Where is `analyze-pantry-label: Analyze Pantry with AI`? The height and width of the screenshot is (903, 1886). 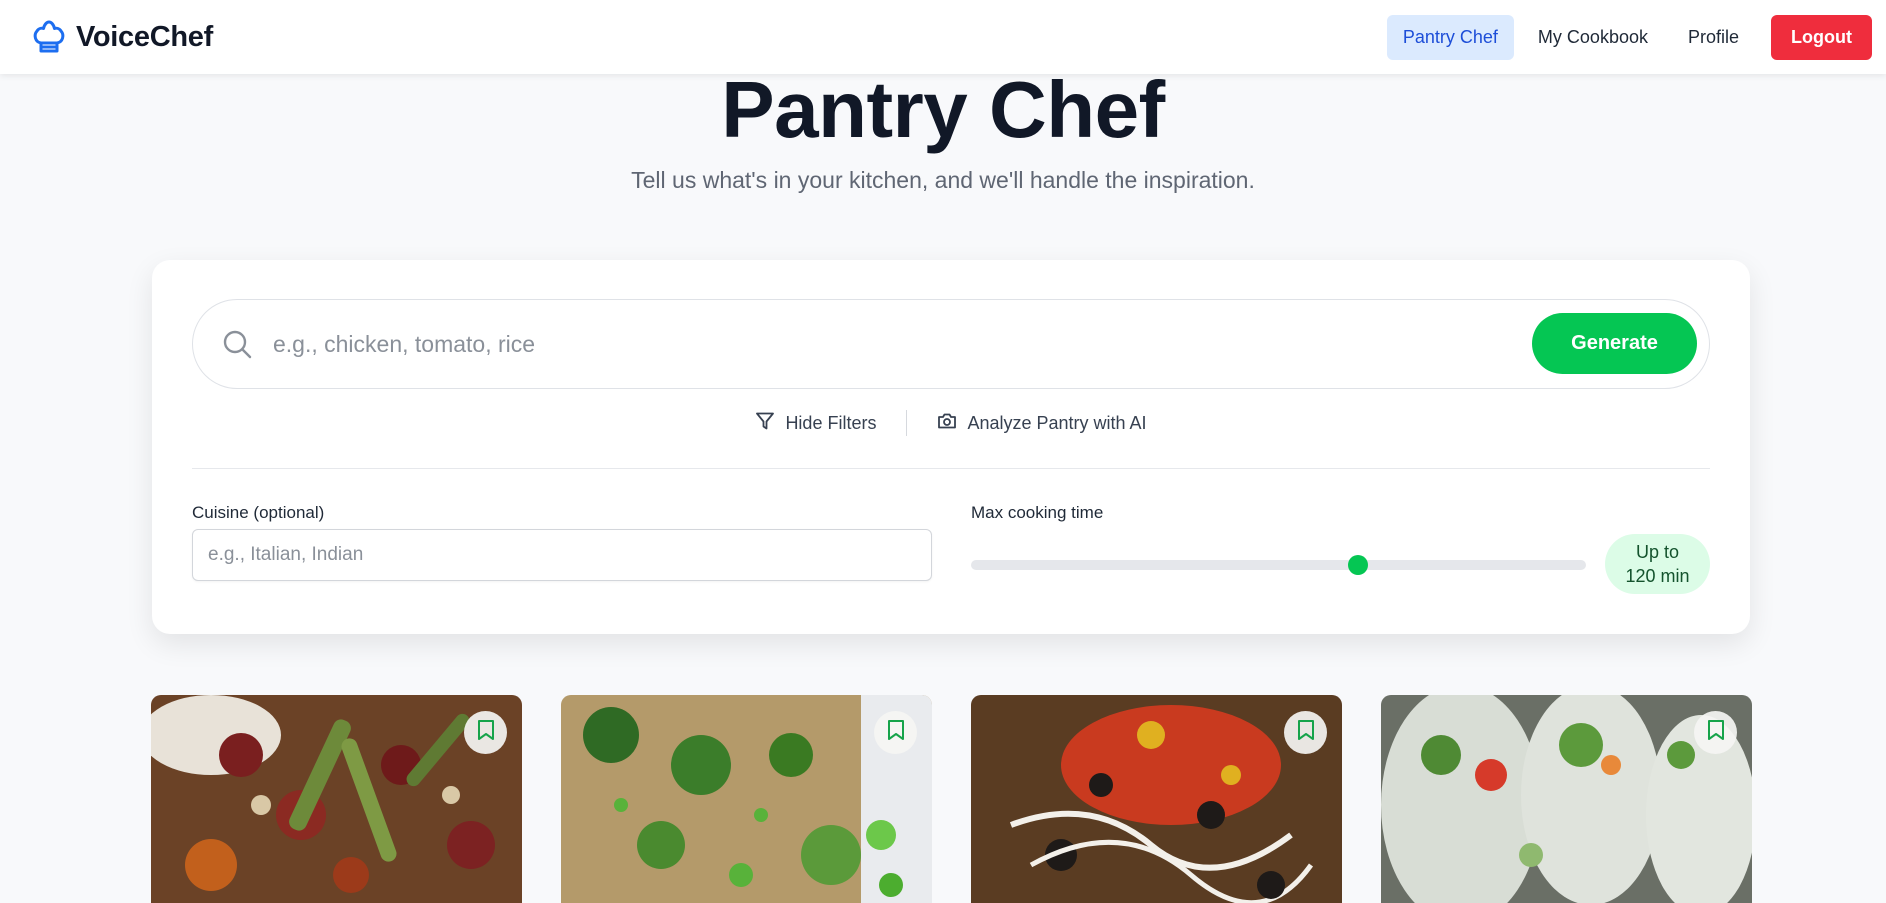
analyze-pantry-label: Analyze Pantry with AI is located at coordinates (1057, 422).